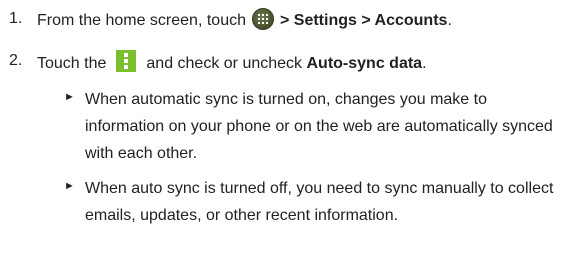 The width and height of the screenshot is (567, 254). I want to click on step-number: 2., so click(16, 60).